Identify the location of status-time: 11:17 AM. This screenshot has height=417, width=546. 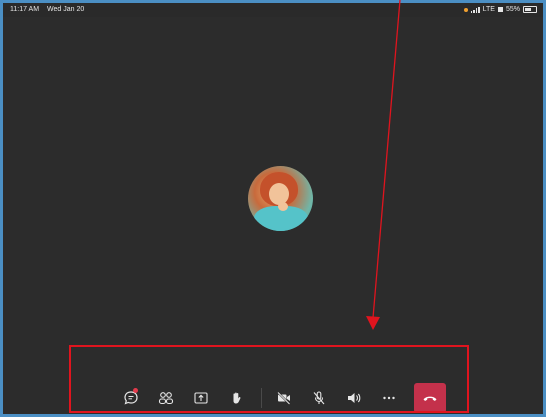
(25, 9).